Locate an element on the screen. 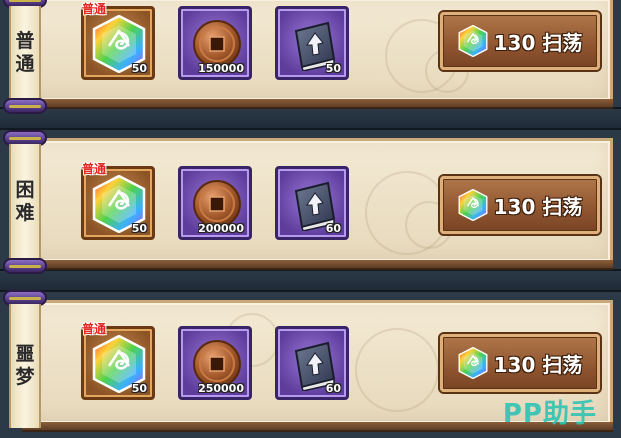 Image resolution: width=621 pixels, height=438 pixels. difficulty-scroll-tab: 普 通 is located at coordinates (25, 59).